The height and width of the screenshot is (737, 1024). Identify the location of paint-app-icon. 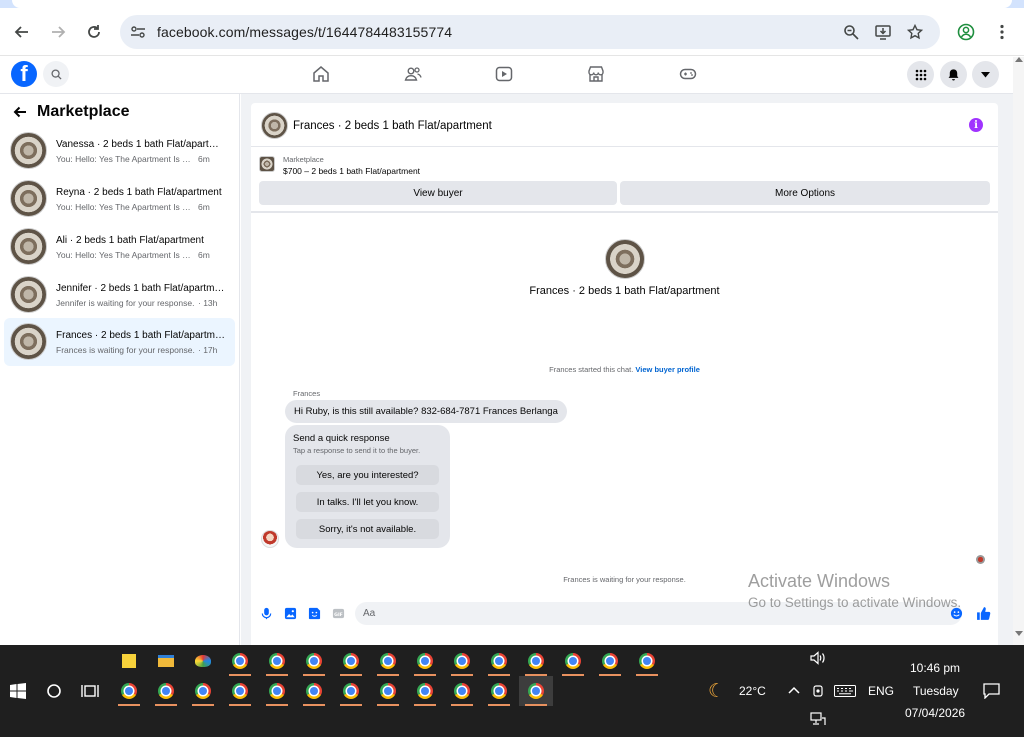
(203, 661).